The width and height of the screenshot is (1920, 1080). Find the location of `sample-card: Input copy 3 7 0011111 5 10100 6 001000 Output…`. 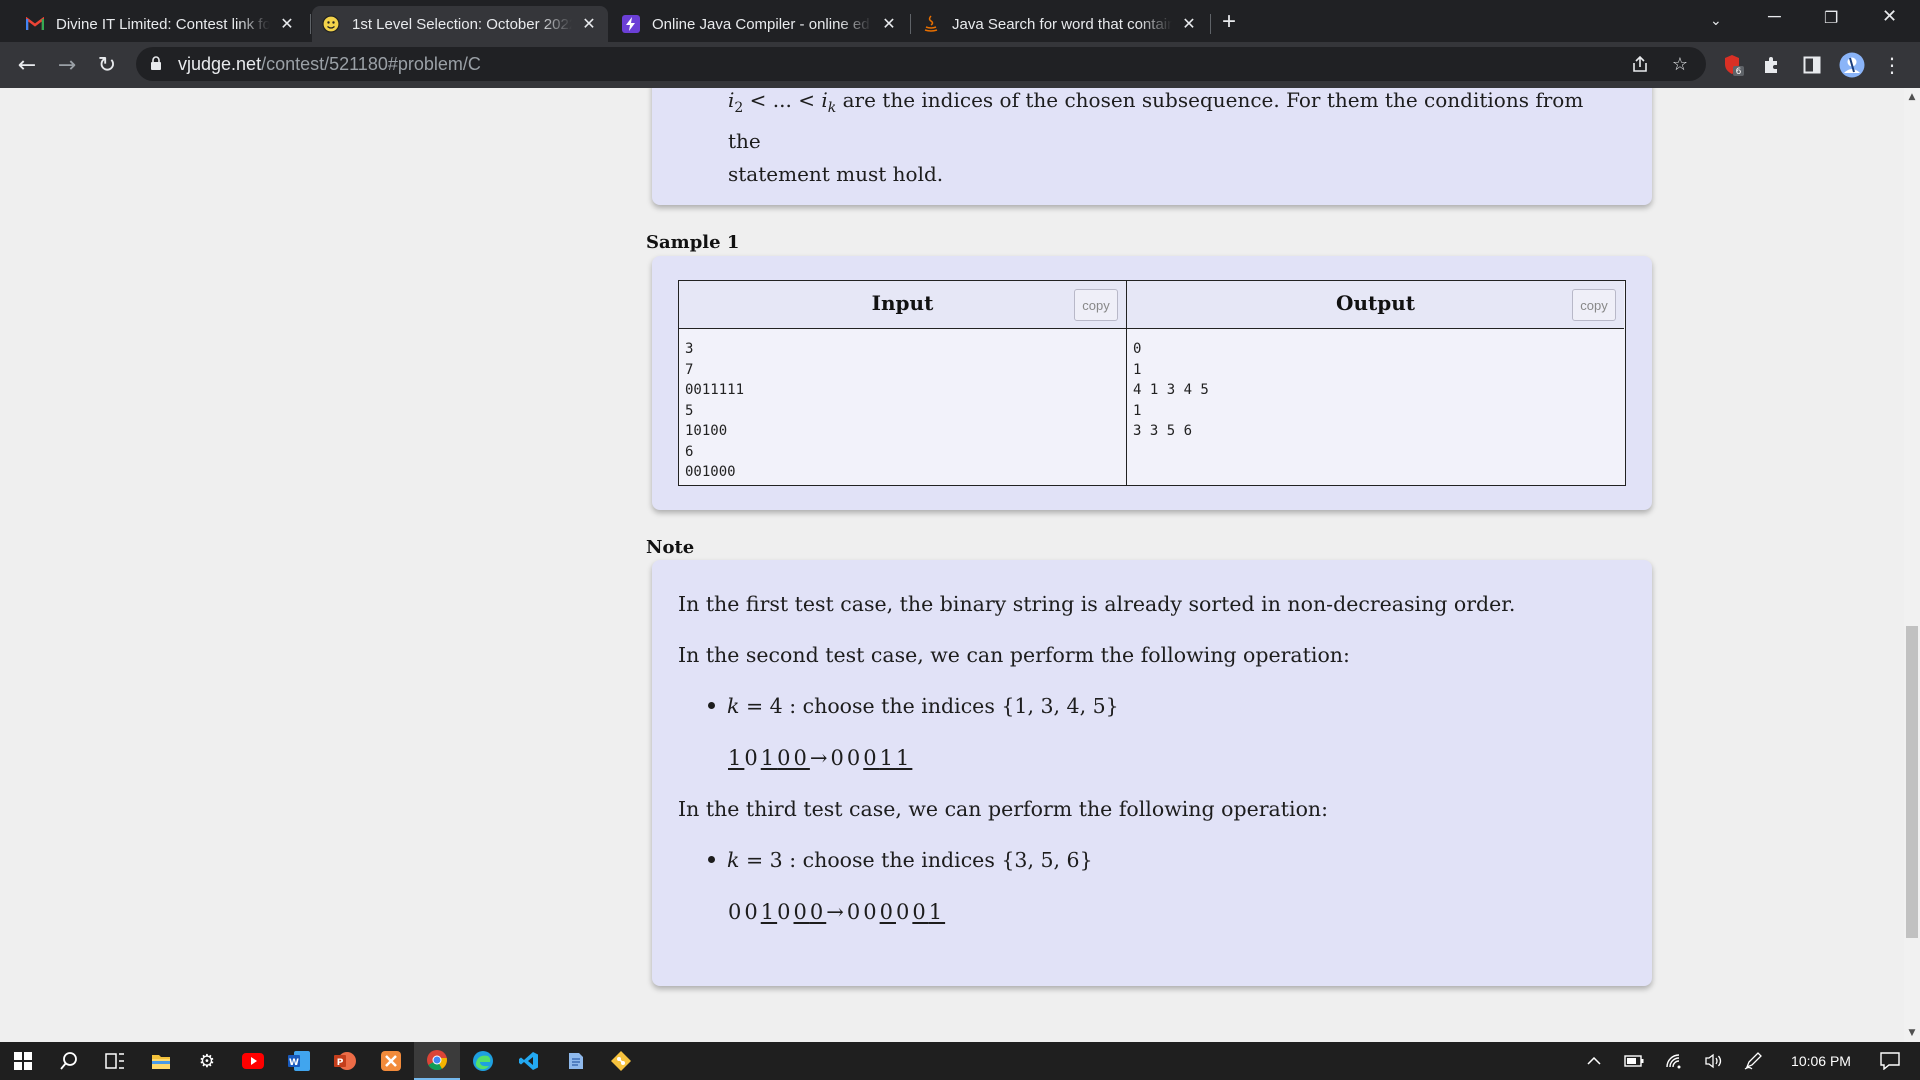

sample-card: Input copy 3 7 0011111 5 10100 6 001000 Output… is located at coordinates (1152, 383).